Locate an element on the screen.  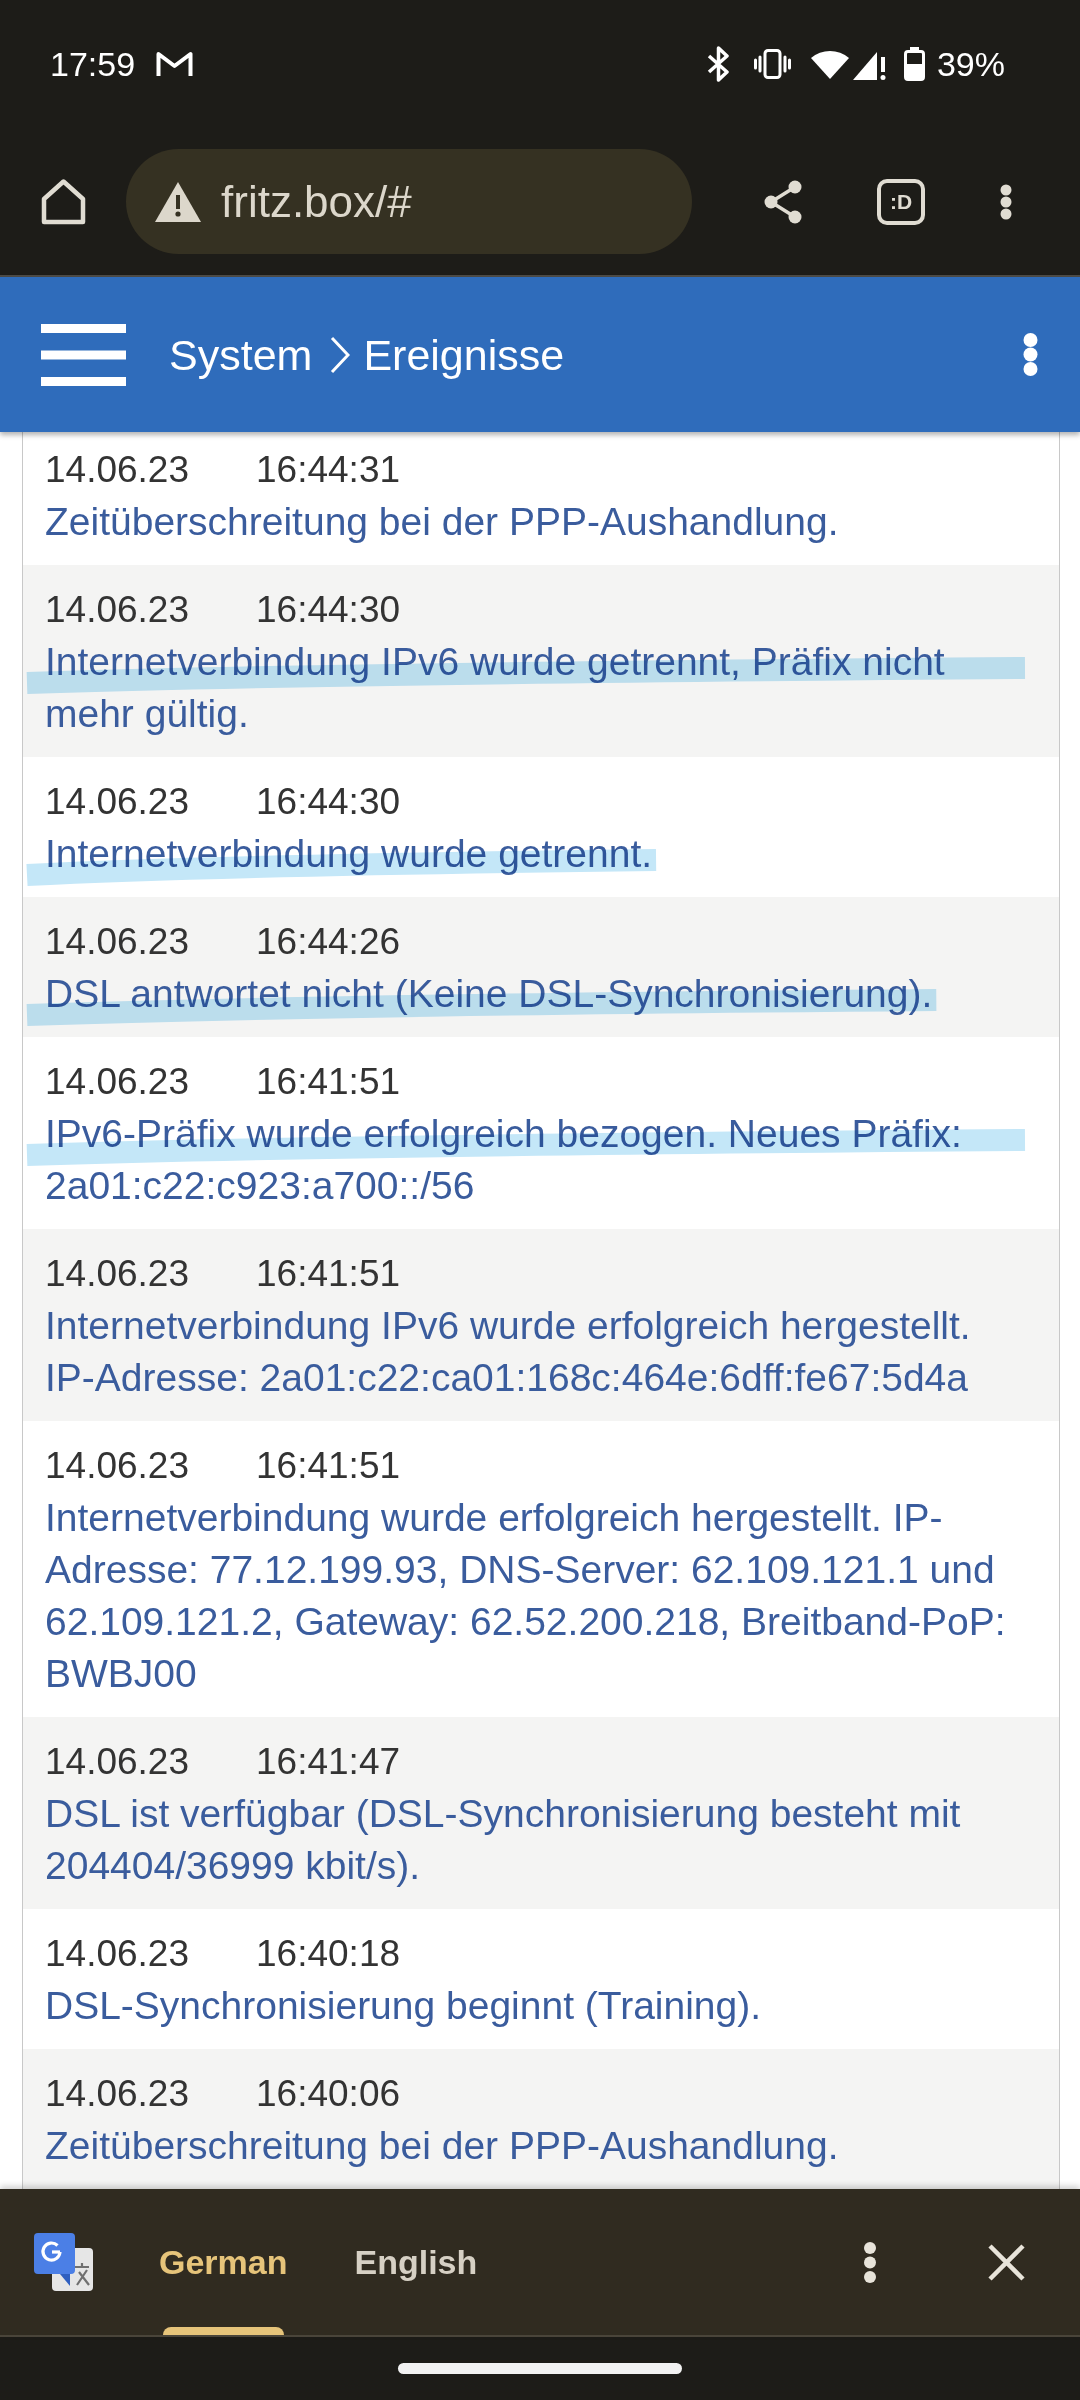
event-message: Internetverbindung wurde getrennt. is located at coordinates (349, 854).